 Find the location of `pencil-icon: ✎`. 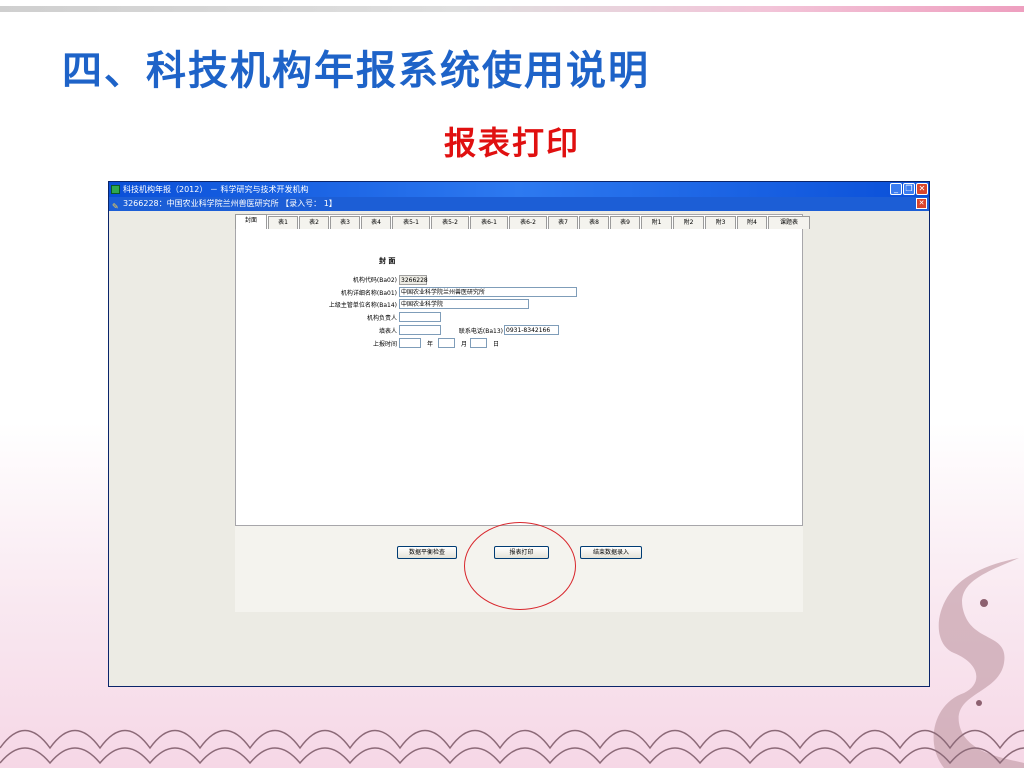

pencil-icon: ✎ is located at coordinates (115, 206).